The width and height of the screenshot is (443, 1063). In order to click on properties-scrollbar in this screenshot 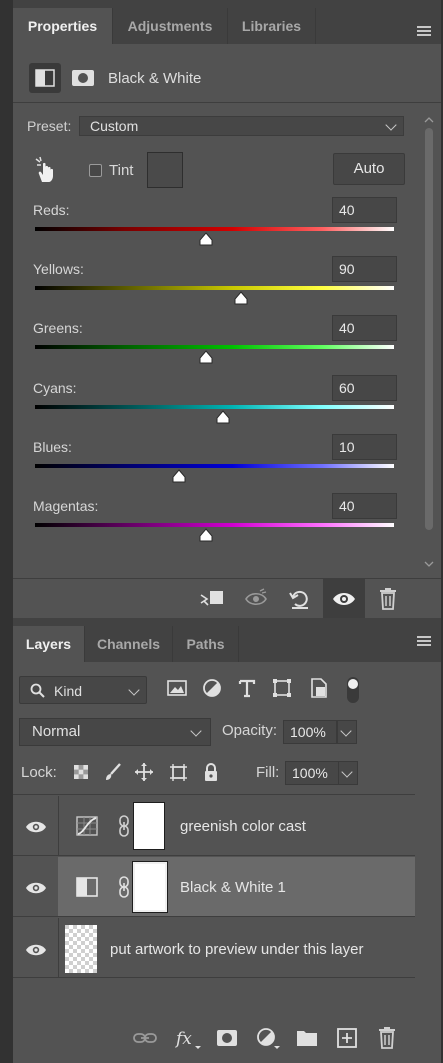, I will do `click(429, 347)`.